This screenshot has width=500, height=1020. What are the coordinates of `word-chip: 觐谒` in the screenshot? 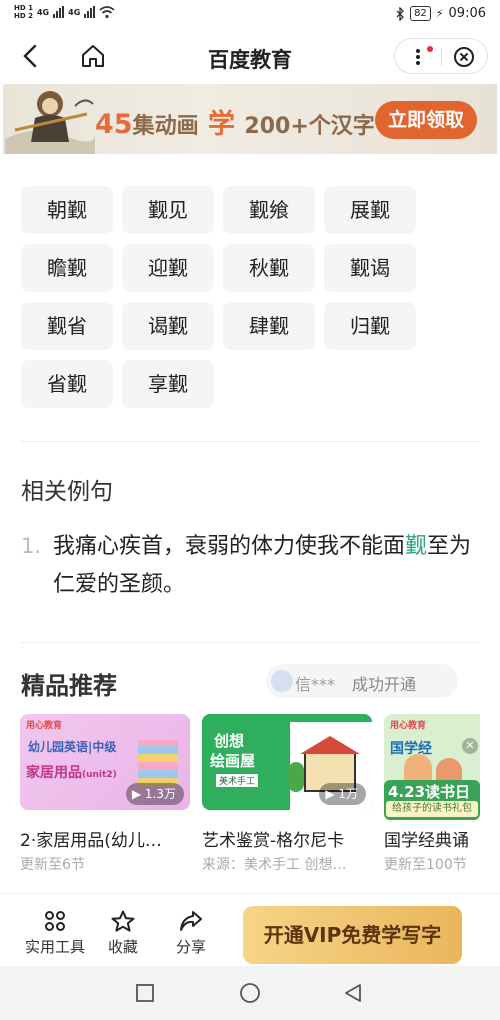 It's located at (370, 268).